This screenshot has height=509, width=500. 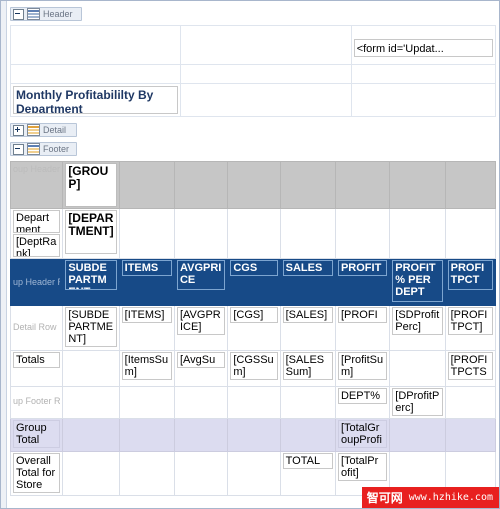 I want to click on band-bar-detail: Detail, so click(x=43, y=130).